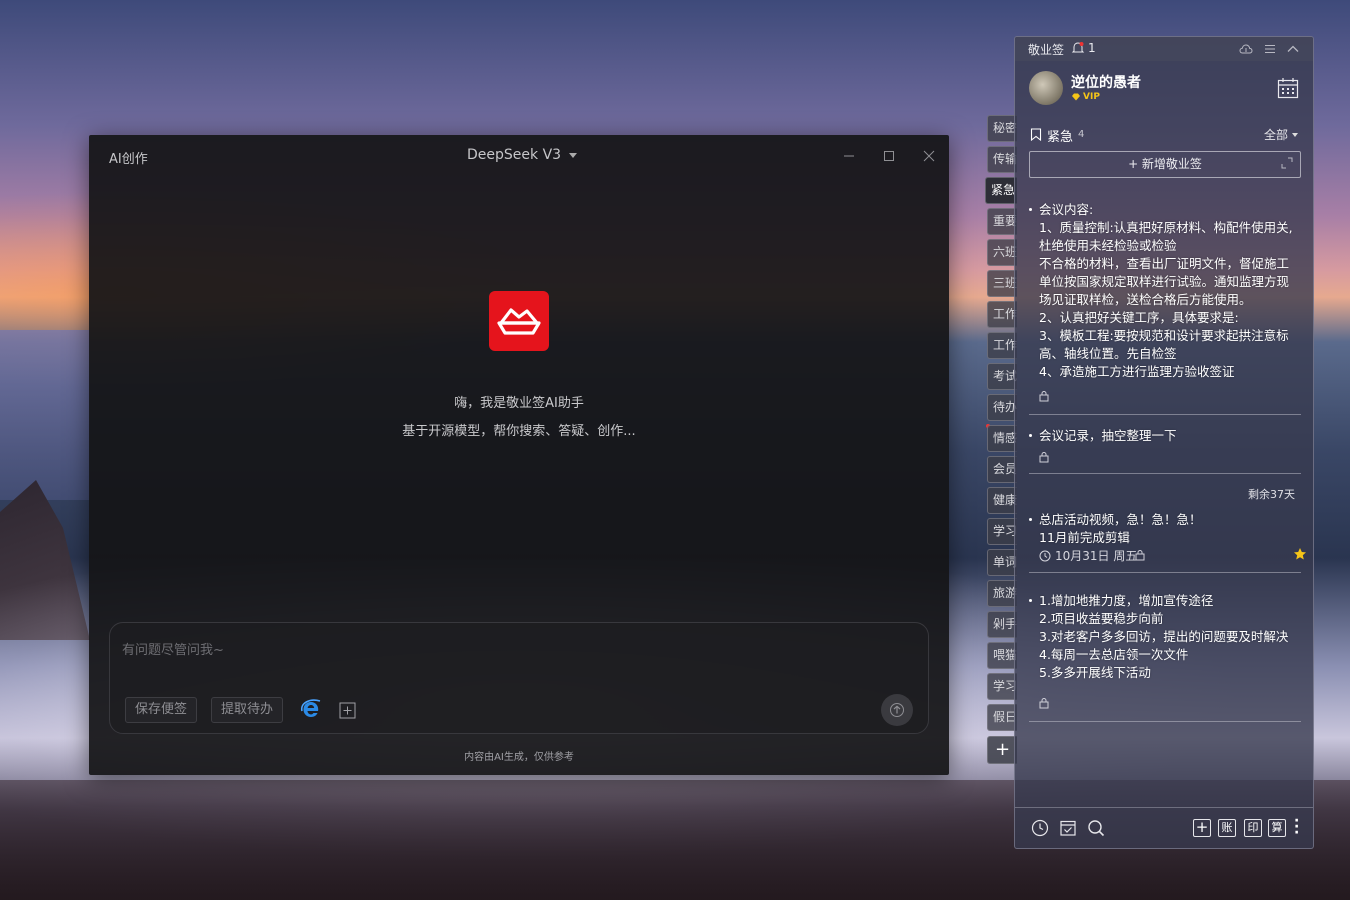  Describe the element at coordinates (1108, 435) in the screenshot. I see `note-text: 会议记录，抽空整理一下` at that location.